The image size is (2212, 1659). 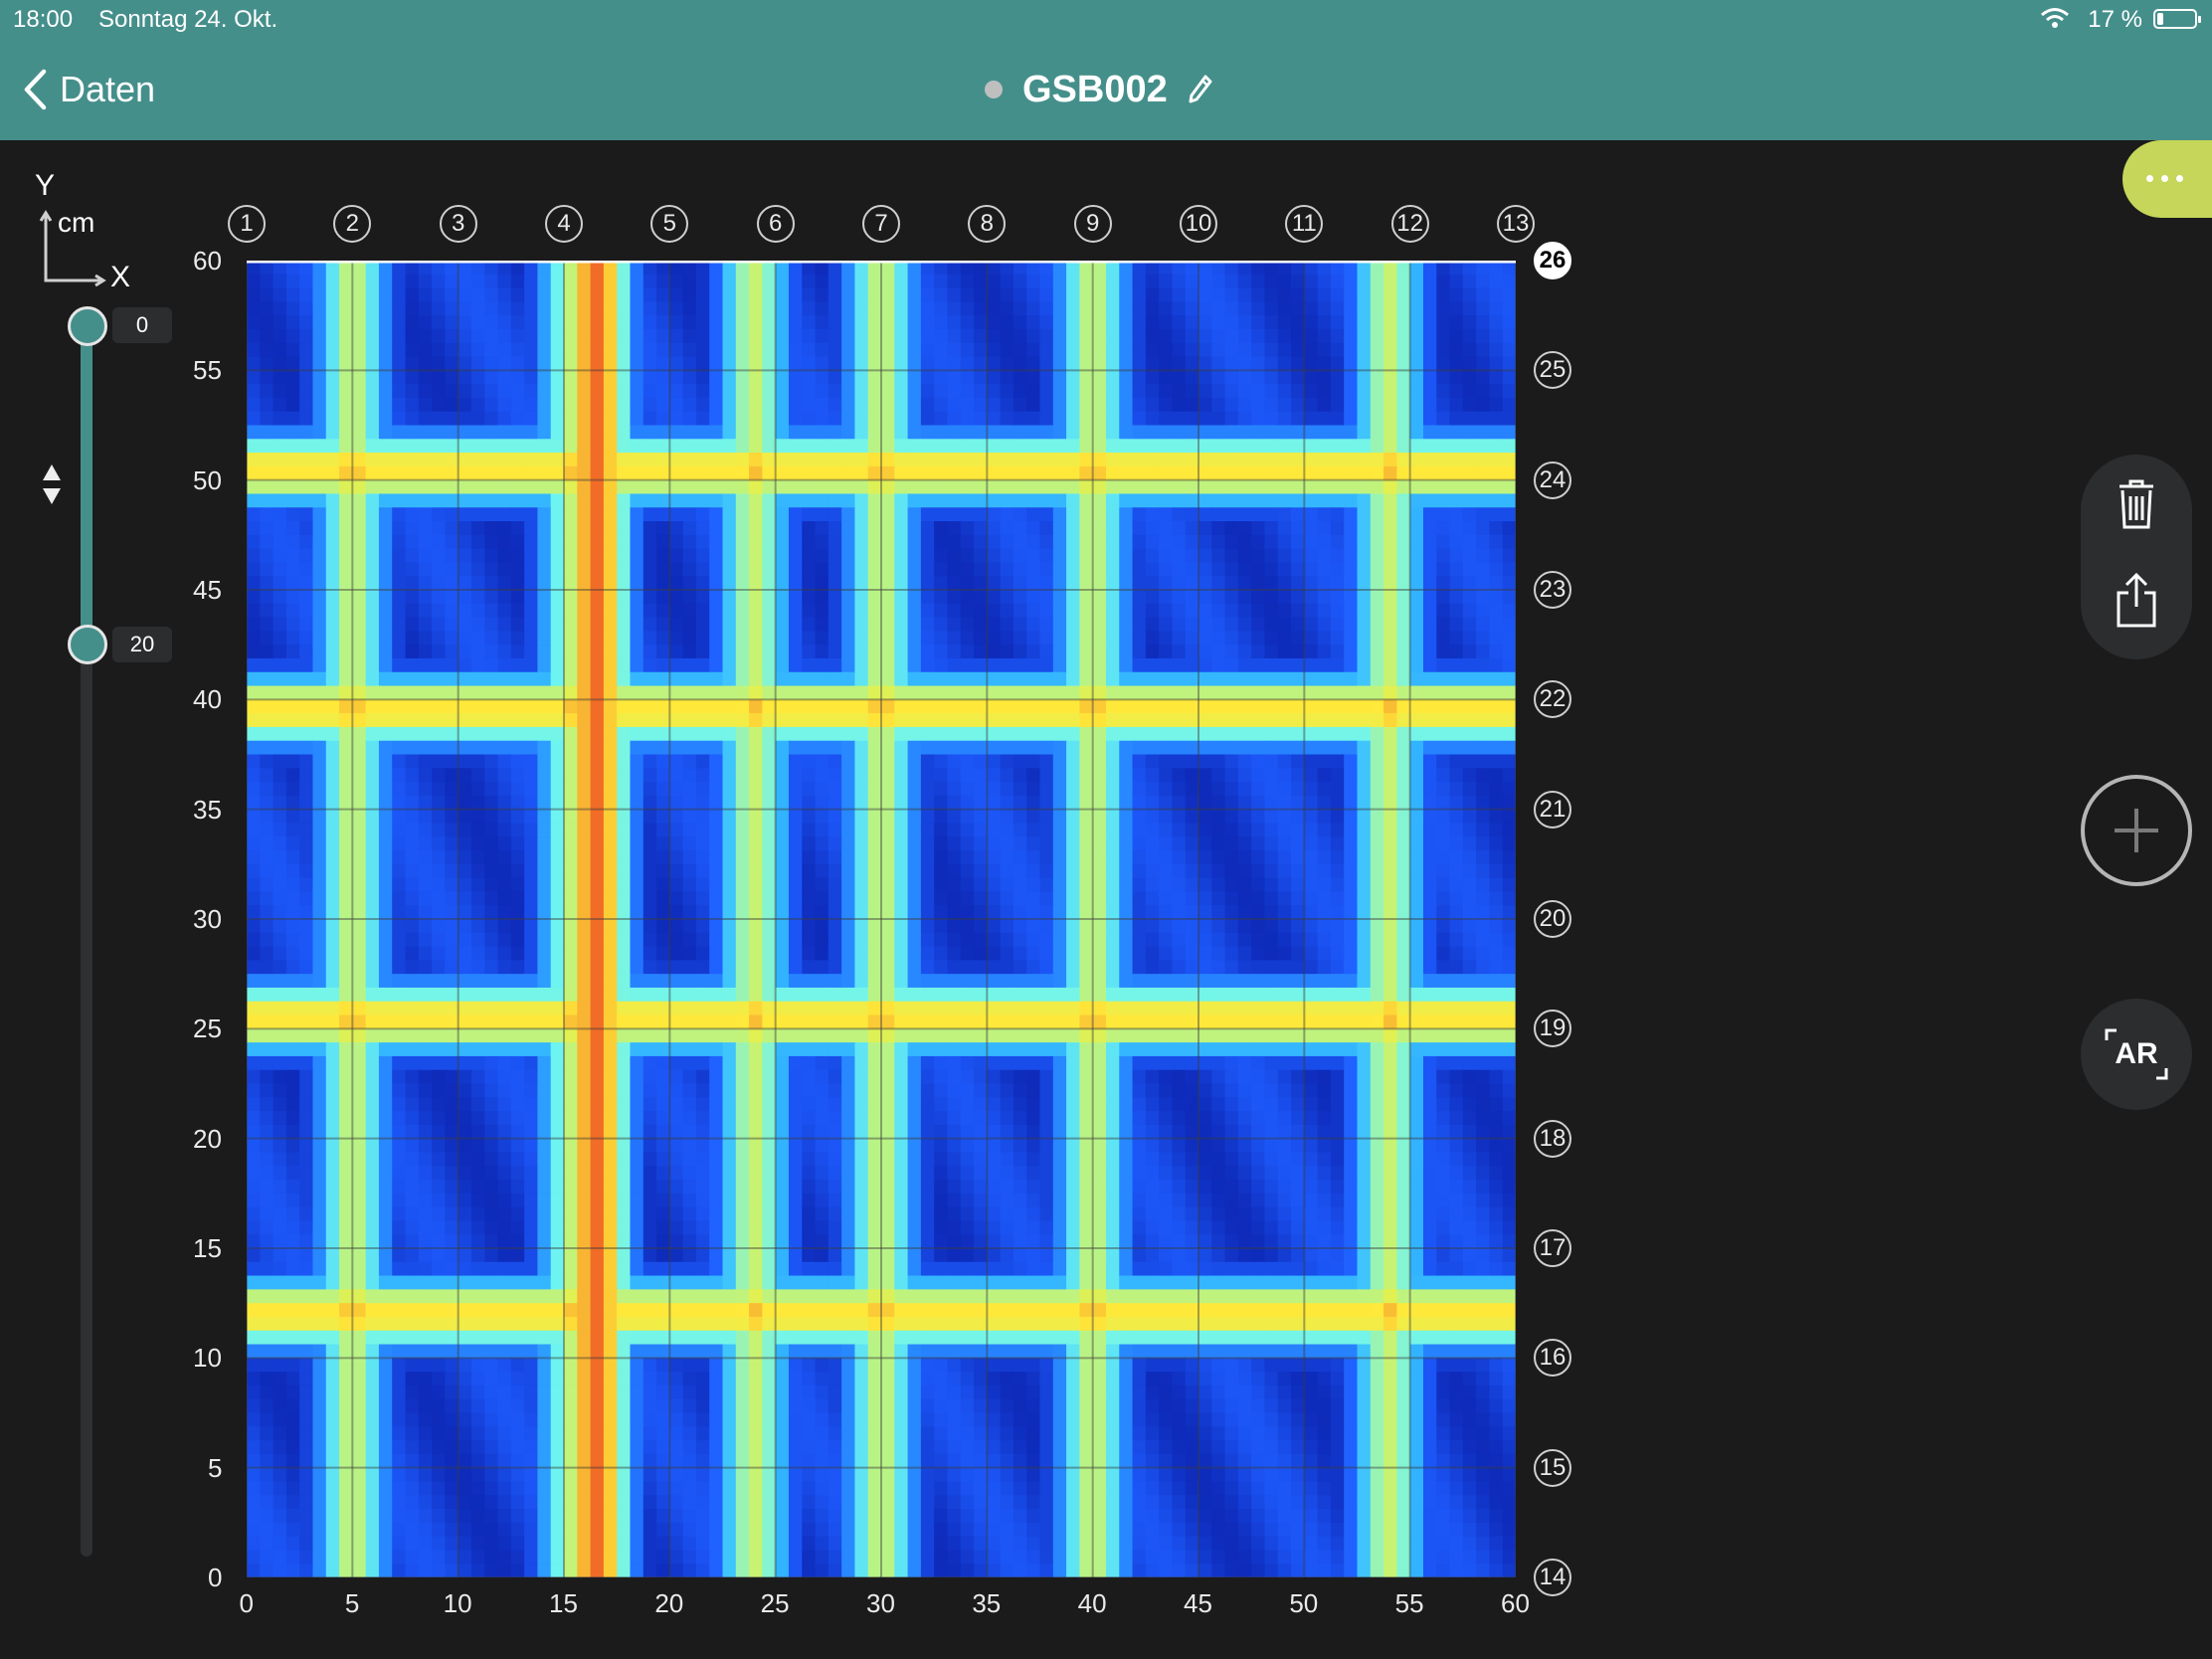 I want to click on more-options-button, so click(x=2167, y=179).